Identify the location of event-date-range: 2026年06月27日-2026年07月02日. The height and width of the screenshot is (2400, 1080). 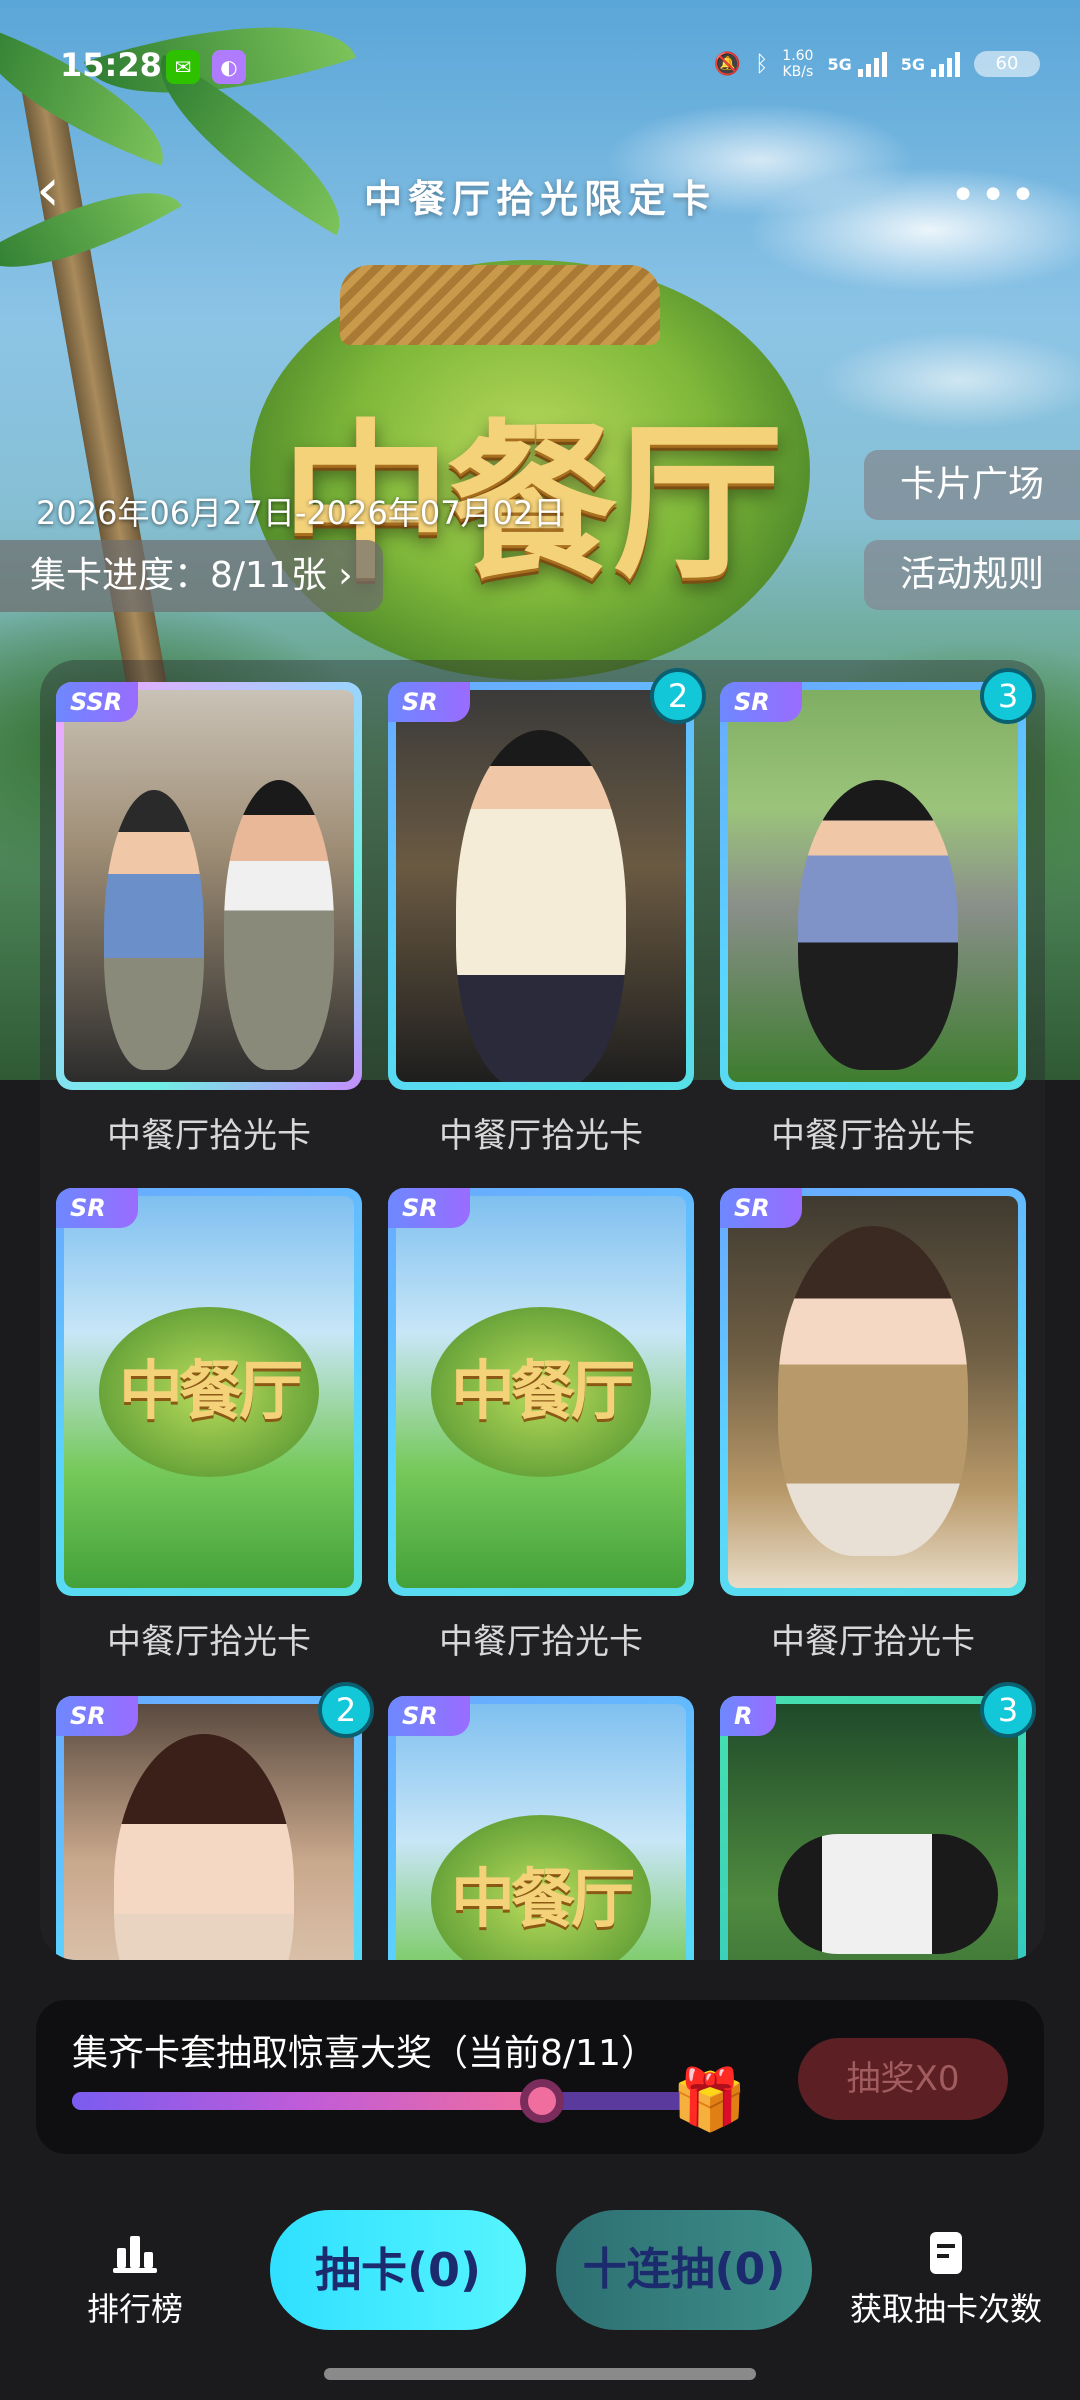
(301, 513).